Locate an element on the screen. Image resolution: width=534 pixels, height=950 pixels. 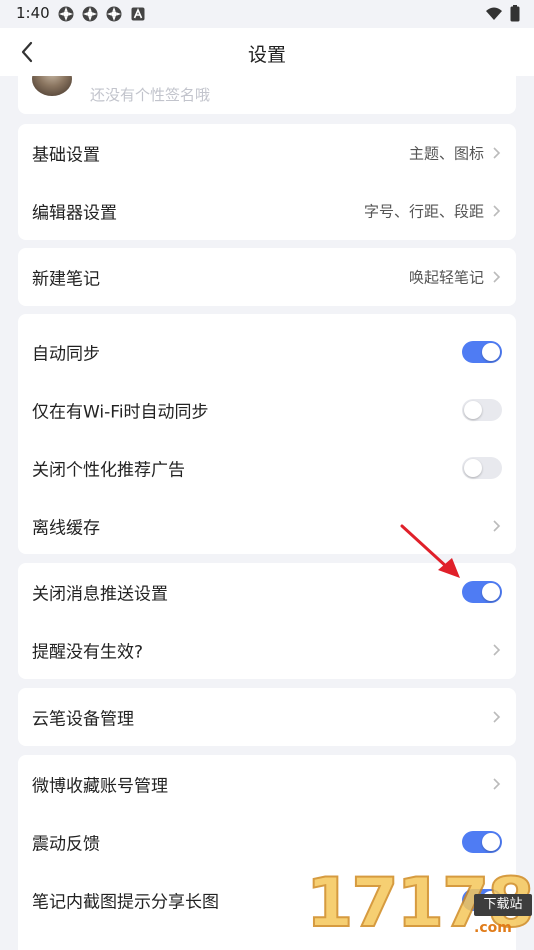
wifi-only-sync-toggle is located at coordinates (482, 410).